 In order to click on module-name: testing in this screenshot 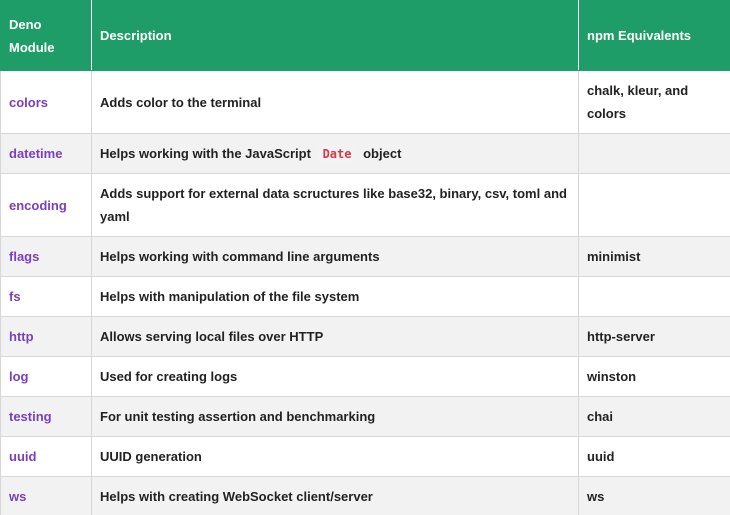, I will do `click(46, 416)`.